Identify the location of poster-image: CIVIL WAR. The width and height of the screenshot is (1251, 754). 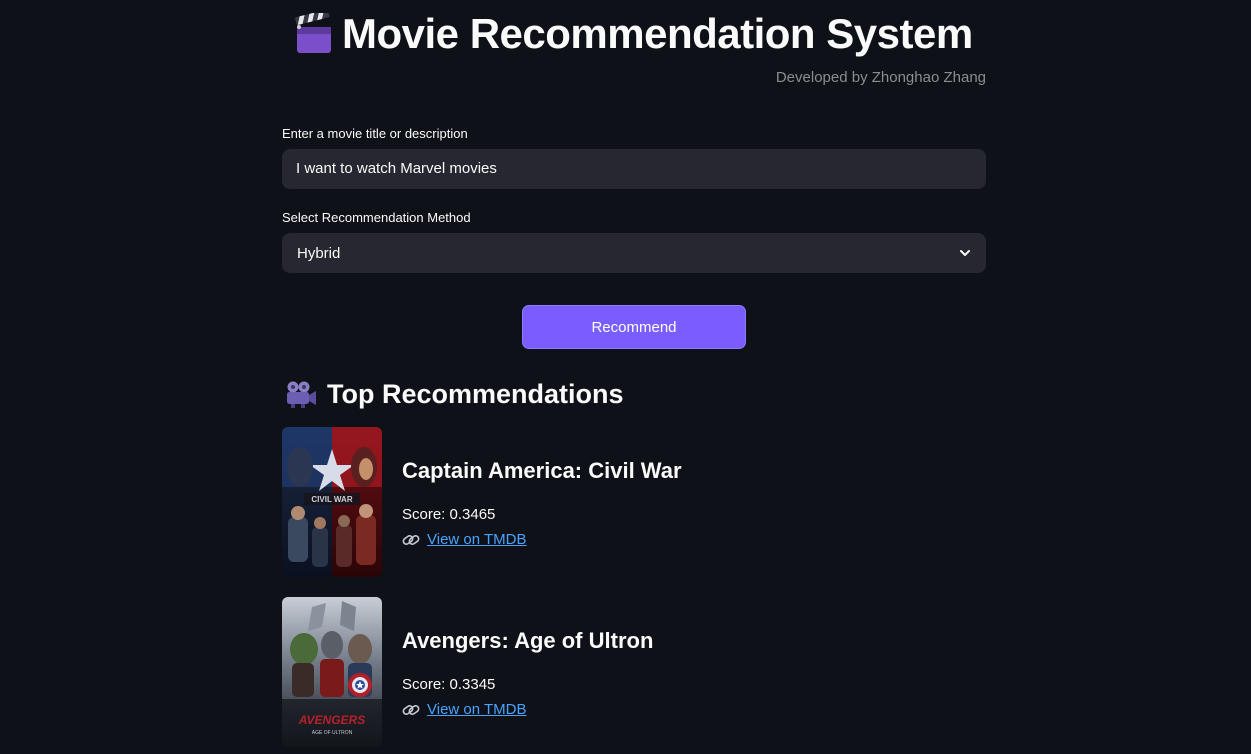
(332, 502).